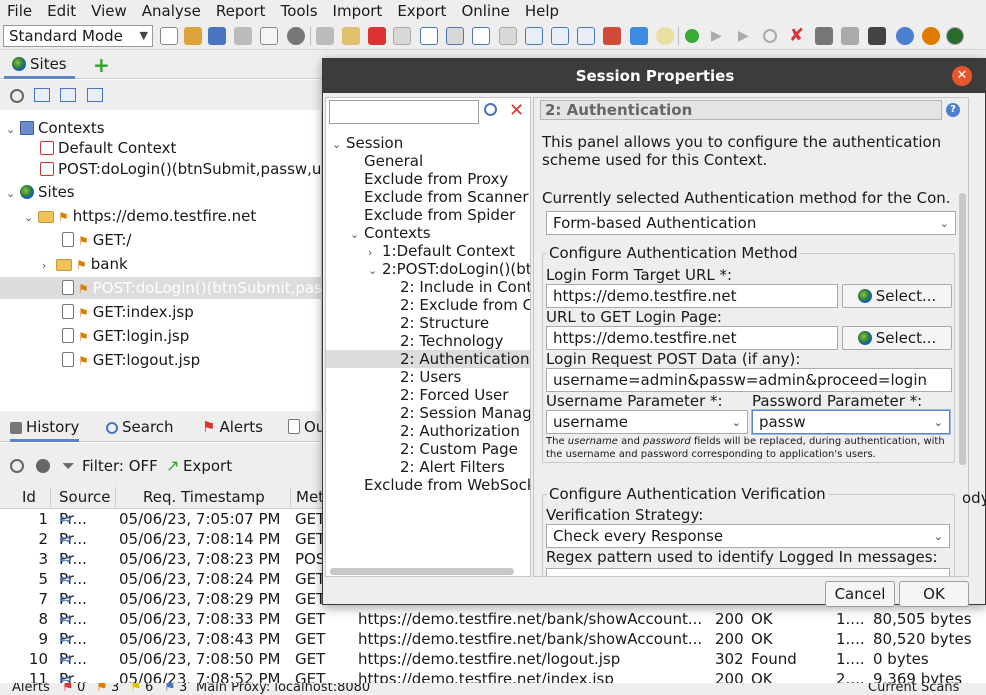  Describe the element at coordinates (692, 36) in the screenshot. I see `break-on-all-icon` at that location.